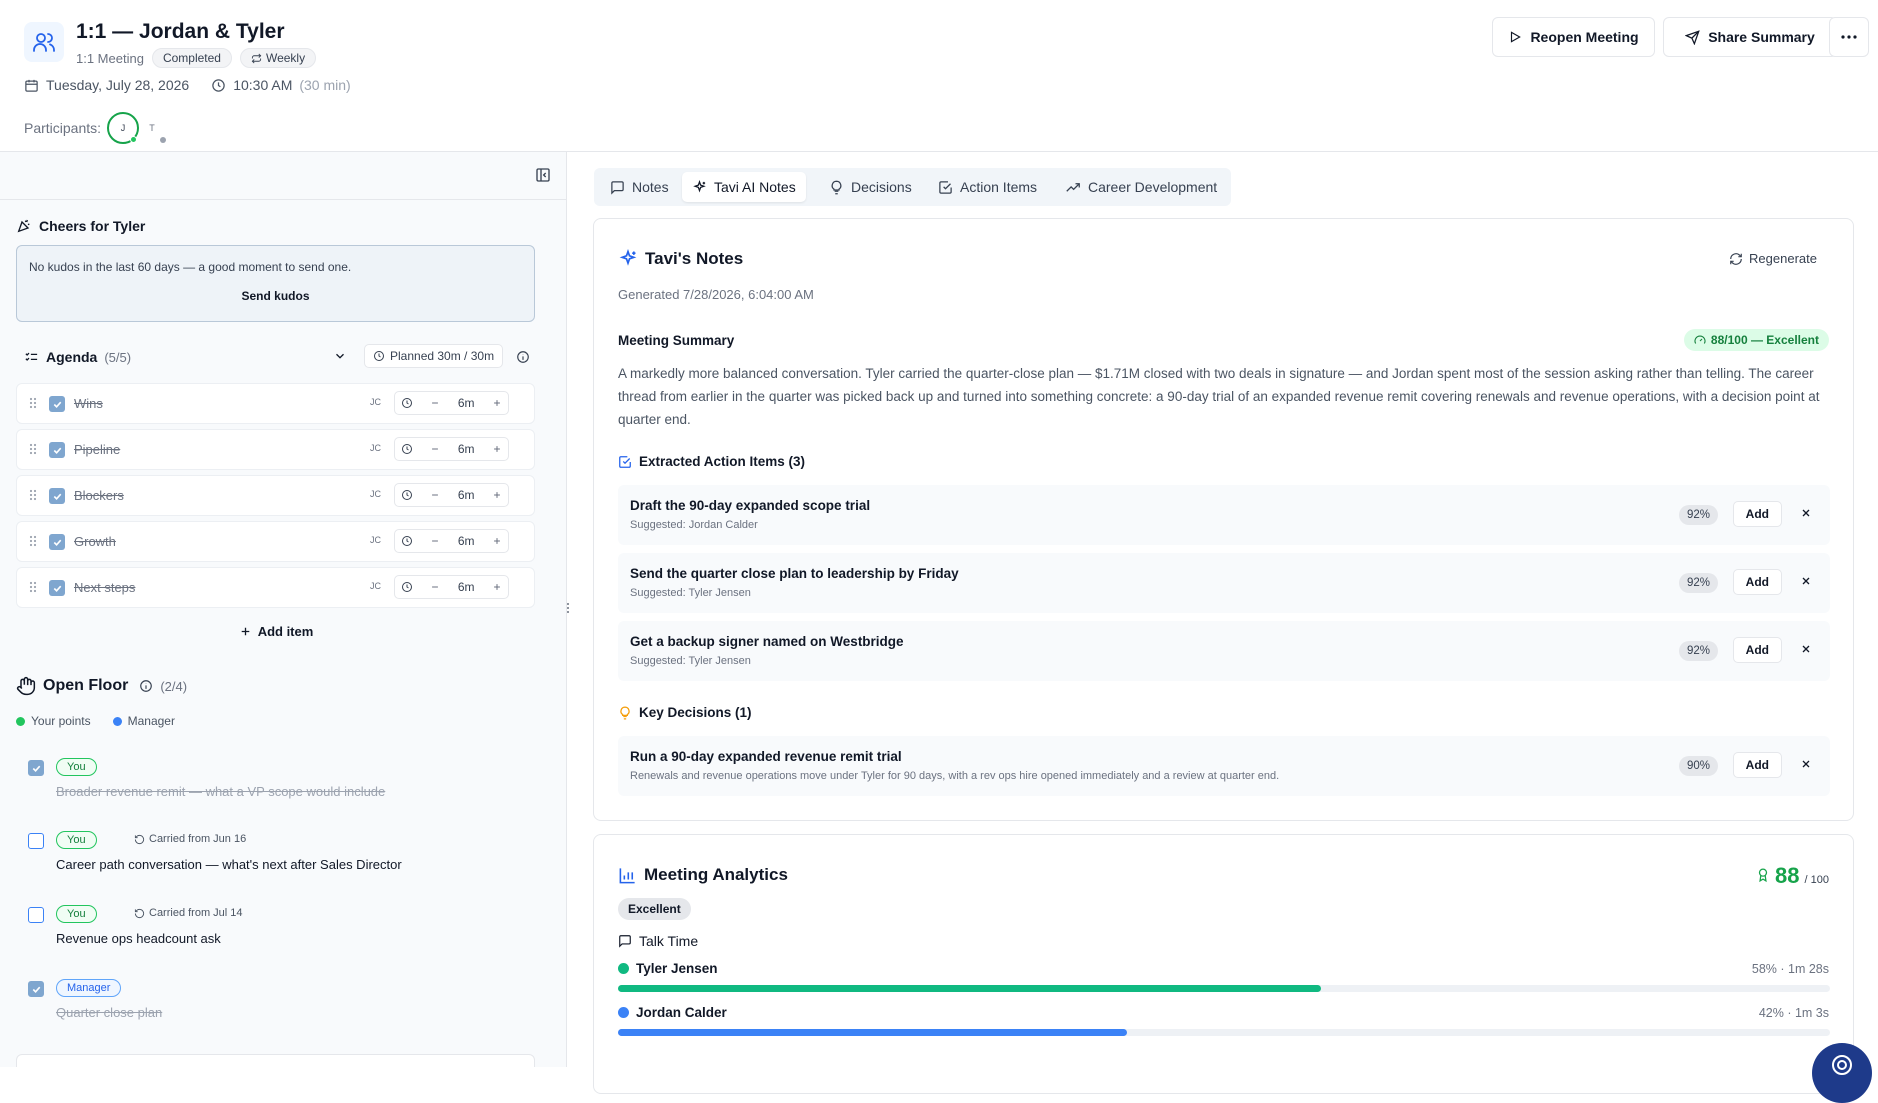 The width and height of the screenshot is (1878, 1103). I want to click on collapse-panel-icon, so click(543, 175).